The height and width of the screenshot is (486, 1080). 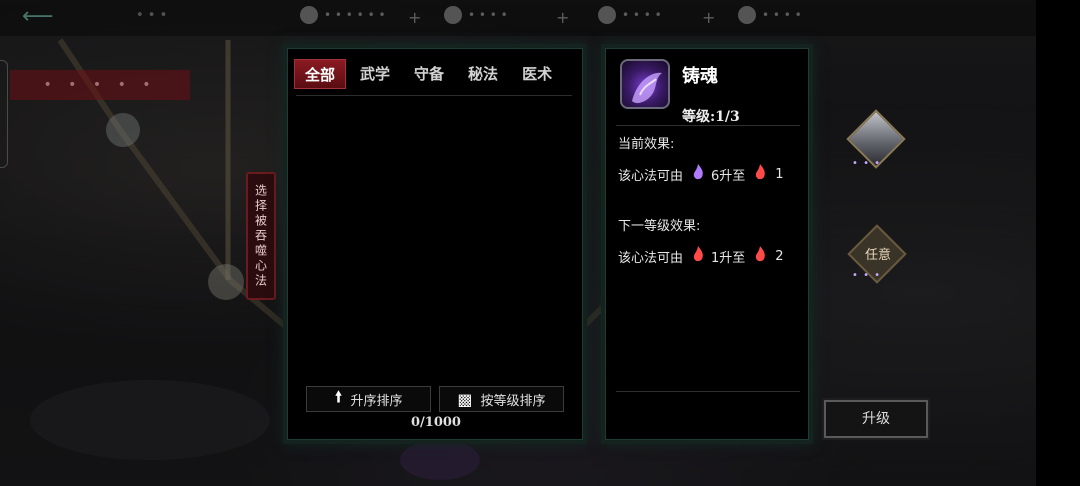 I want to click on sort-ascending-button: 🠙 升序排序, so click(x=368, y=399).